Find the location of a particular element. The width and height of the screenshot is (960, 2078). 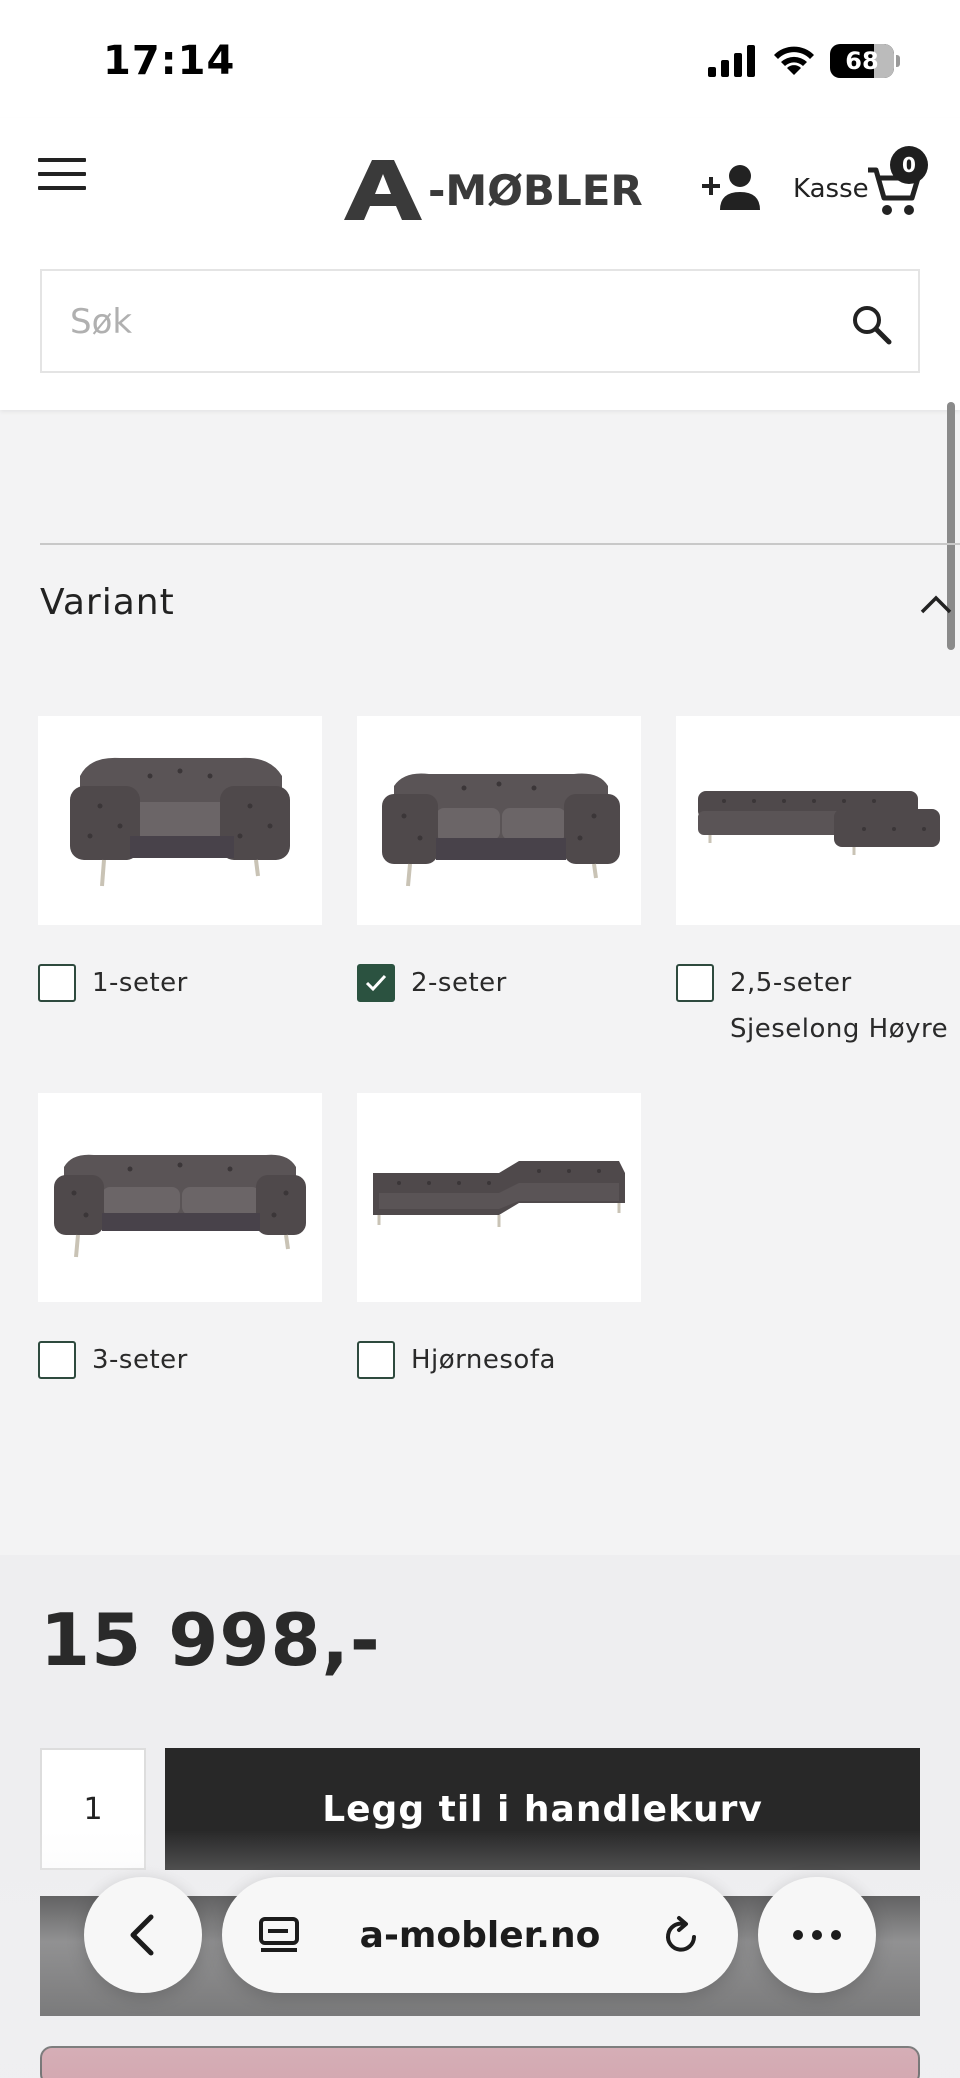

more-icon is located at coordinates (817, 1935).